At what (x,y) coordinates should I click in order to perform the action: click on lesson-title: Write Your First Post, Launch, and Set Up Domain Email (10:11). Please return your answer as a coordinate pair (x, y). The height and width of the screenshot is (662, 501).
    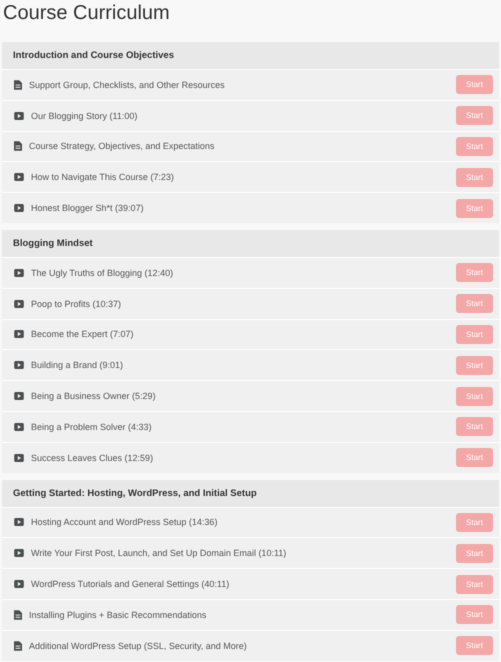
    Looking at the image, I should click on (159, 553).